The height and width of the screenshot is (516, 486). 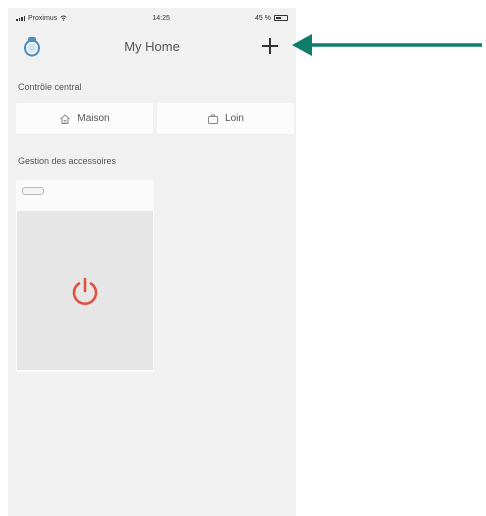 I want to click on power-icon, so click(x=85, y=291).